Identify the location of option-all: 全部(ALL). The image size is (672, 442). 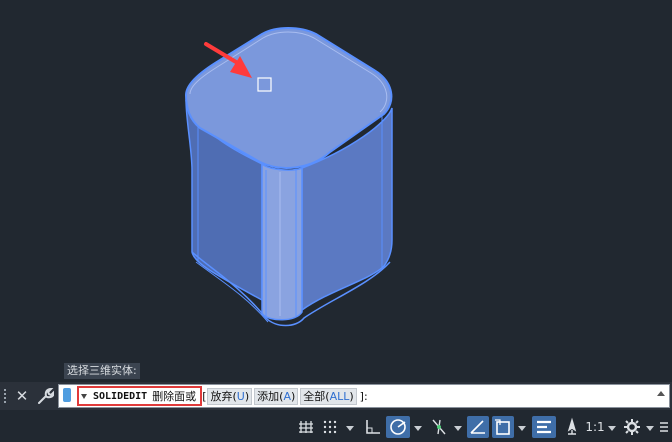
(328, 396).